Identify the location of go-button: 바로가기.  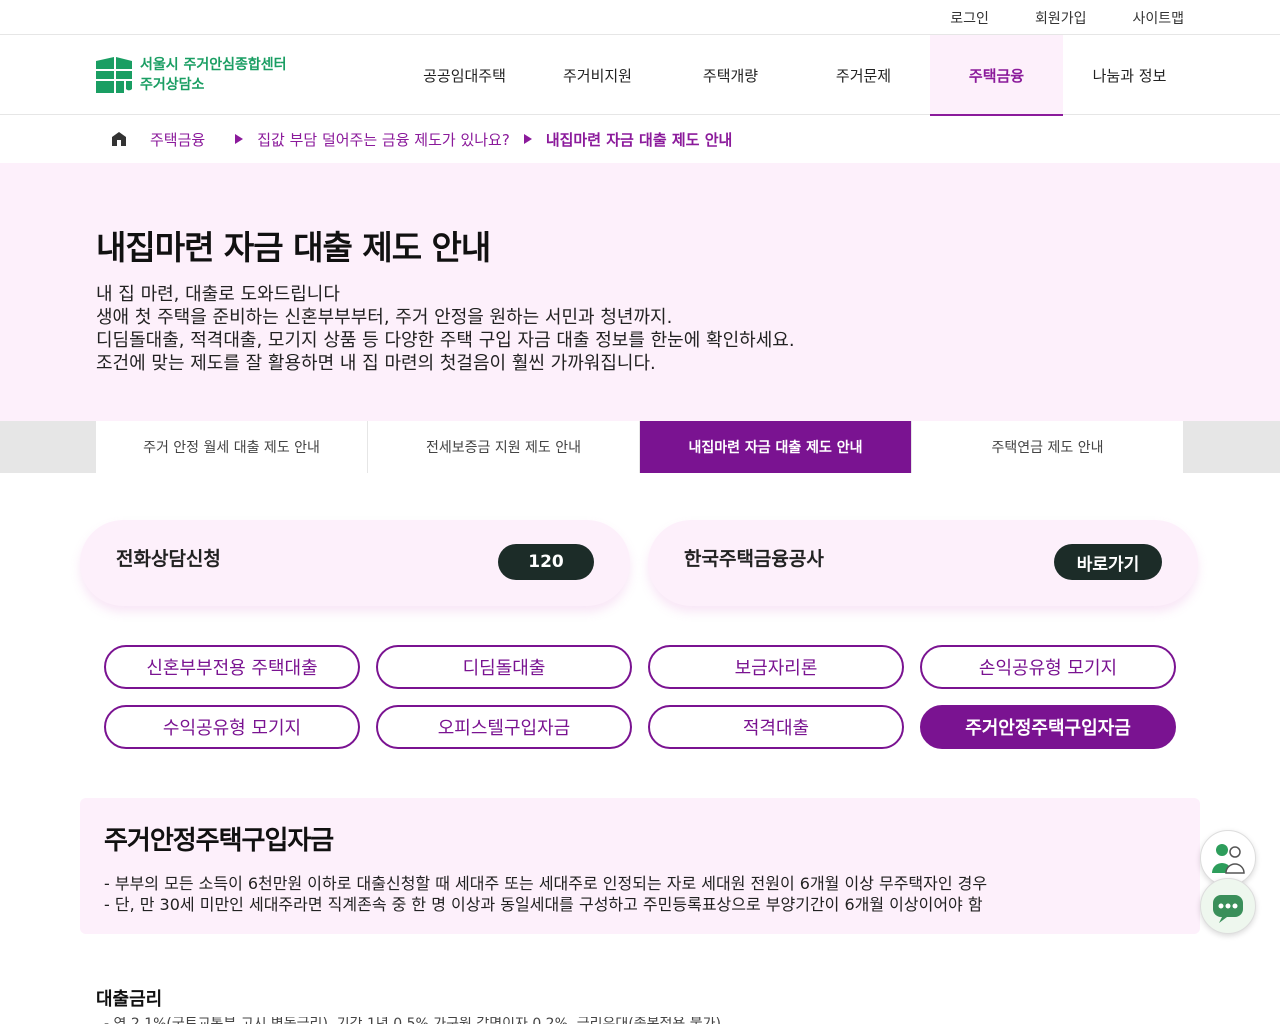
(1108, 562).